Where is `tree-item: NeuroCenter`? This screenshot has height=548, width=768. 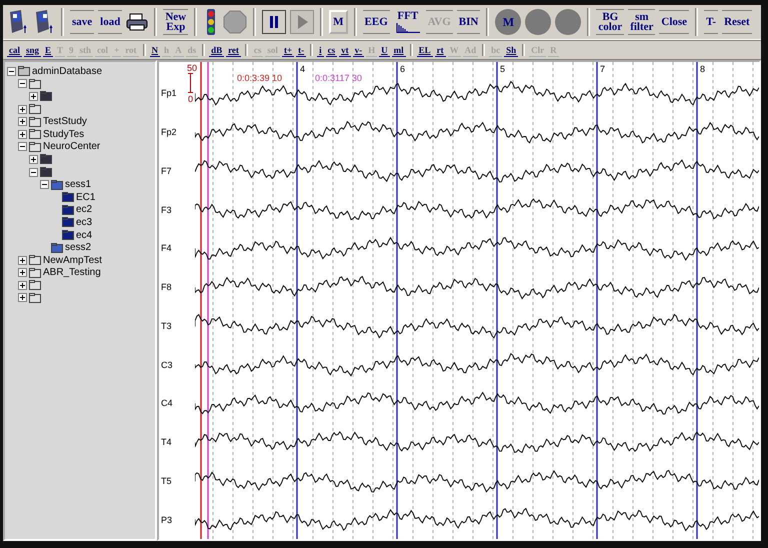 tree-item: NeuroCenter is located at coordinates (71, 146).